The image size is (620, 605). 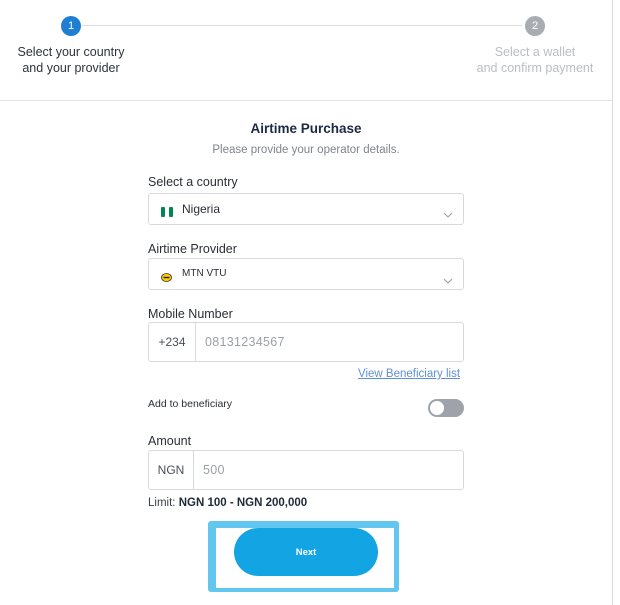 I want to click on country-value: Nigeria, so click(x=201, y=209).